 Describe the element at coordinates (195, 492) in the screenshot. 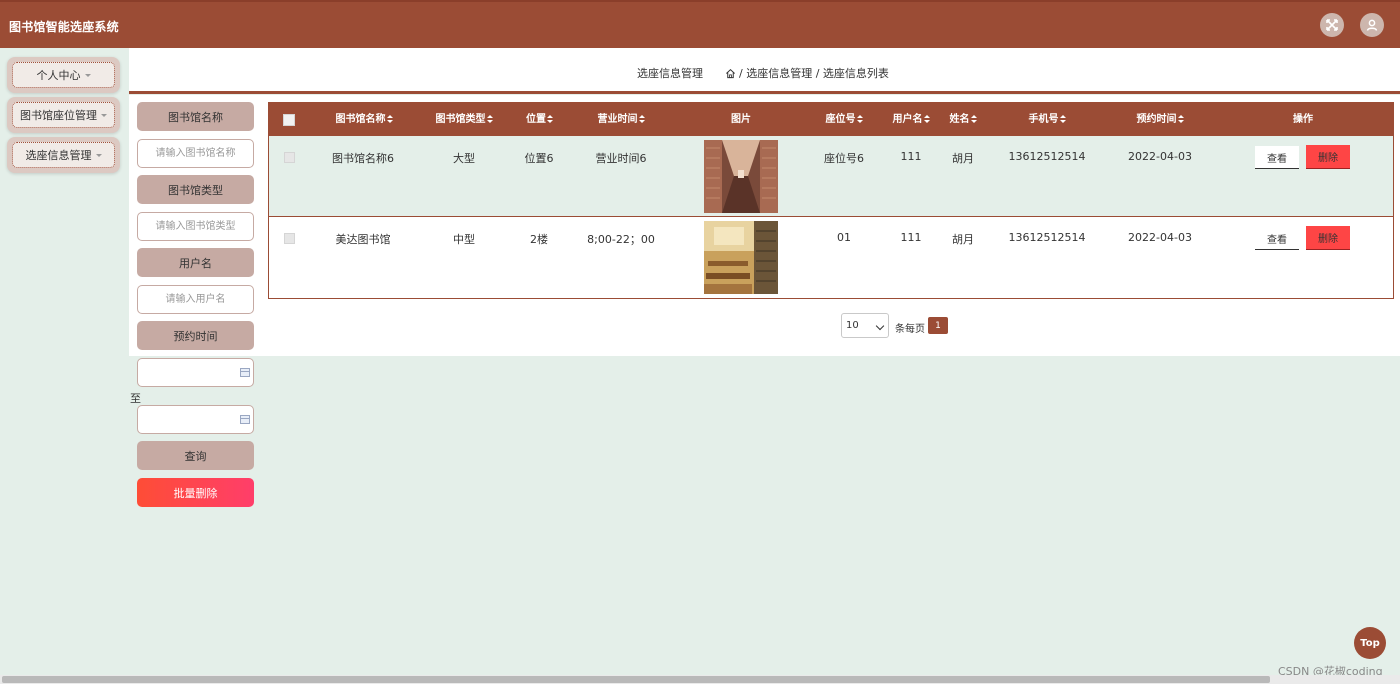

I see `batch-delete-button: 批量删除` at that location.